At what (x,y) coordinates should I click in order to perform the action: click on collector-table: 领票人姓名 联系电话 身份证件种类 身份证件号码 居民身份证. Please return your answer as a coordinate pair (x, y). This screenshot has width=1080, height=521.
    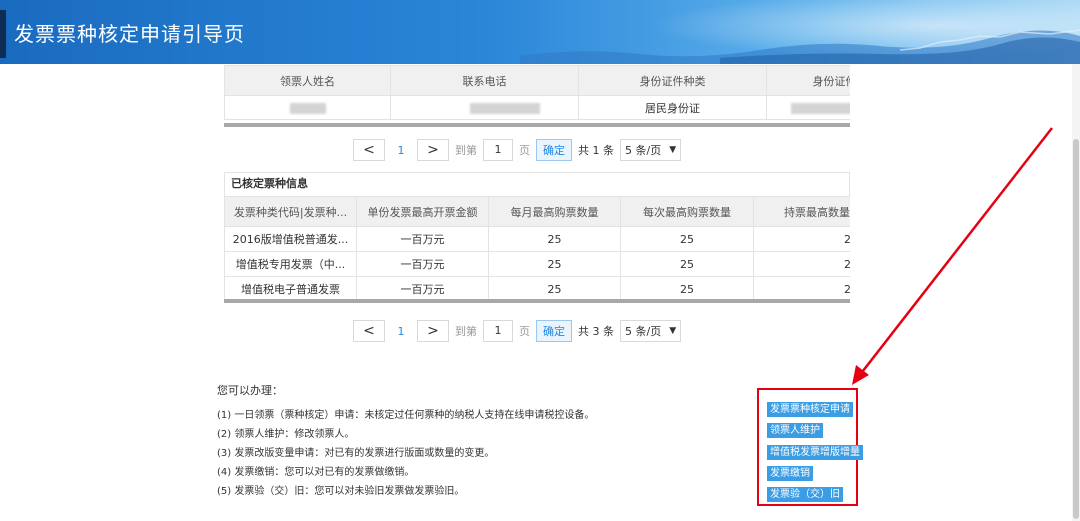
    Looking at the image, I should click on (537, 92).